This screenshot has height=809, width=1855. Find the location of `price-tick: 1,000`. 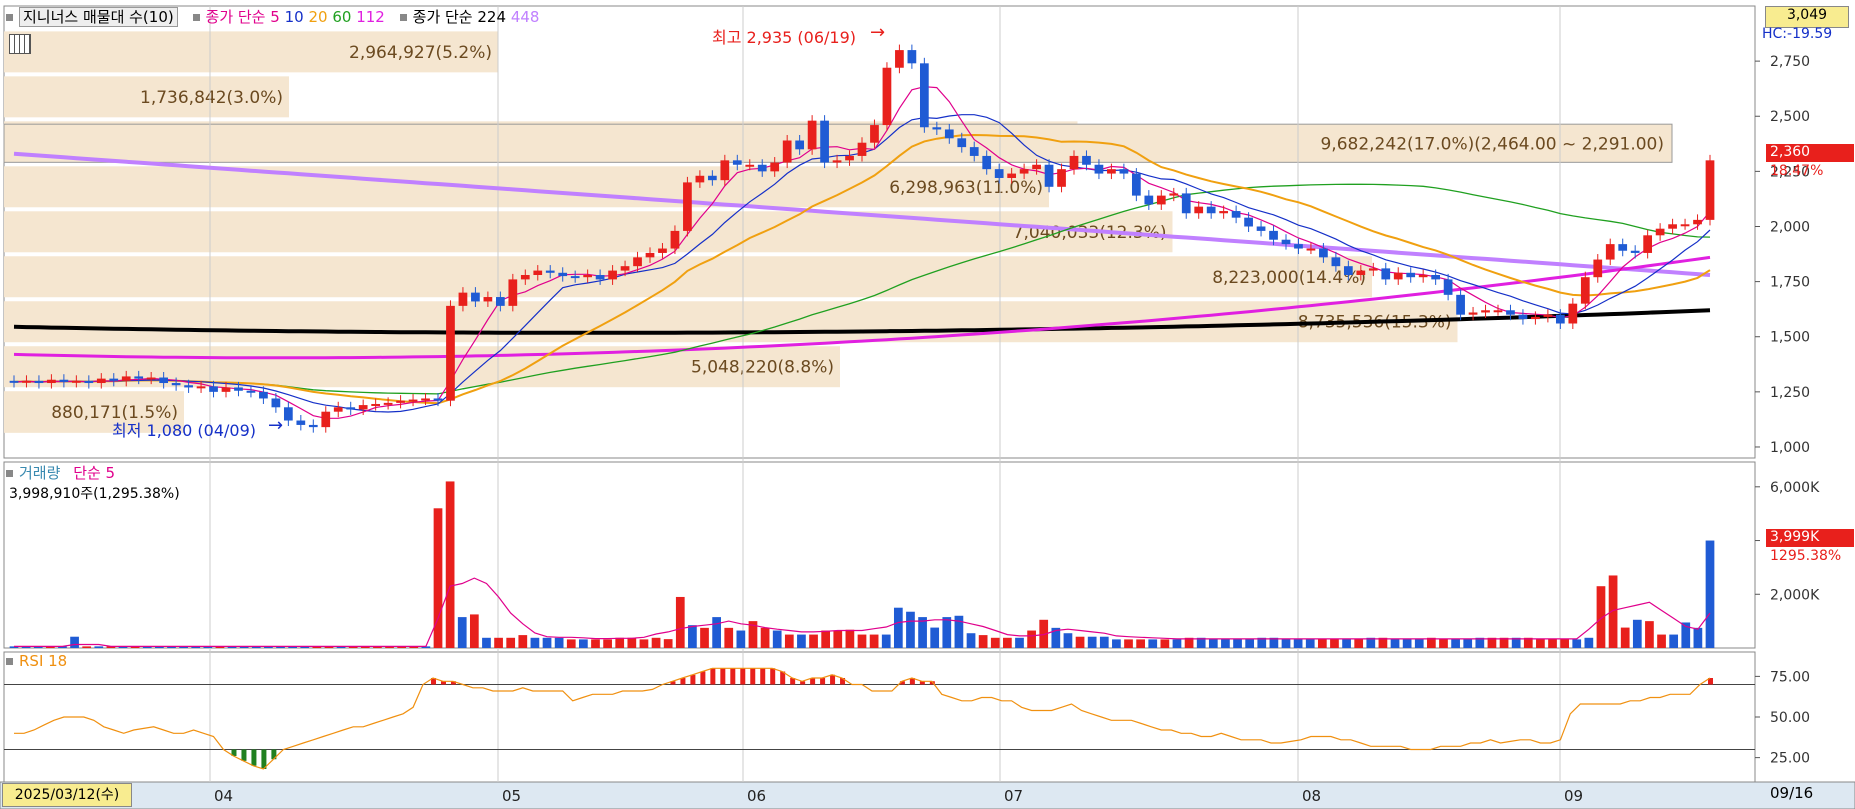

price-tick: 1,000 is located at coordinates (1790, 448).